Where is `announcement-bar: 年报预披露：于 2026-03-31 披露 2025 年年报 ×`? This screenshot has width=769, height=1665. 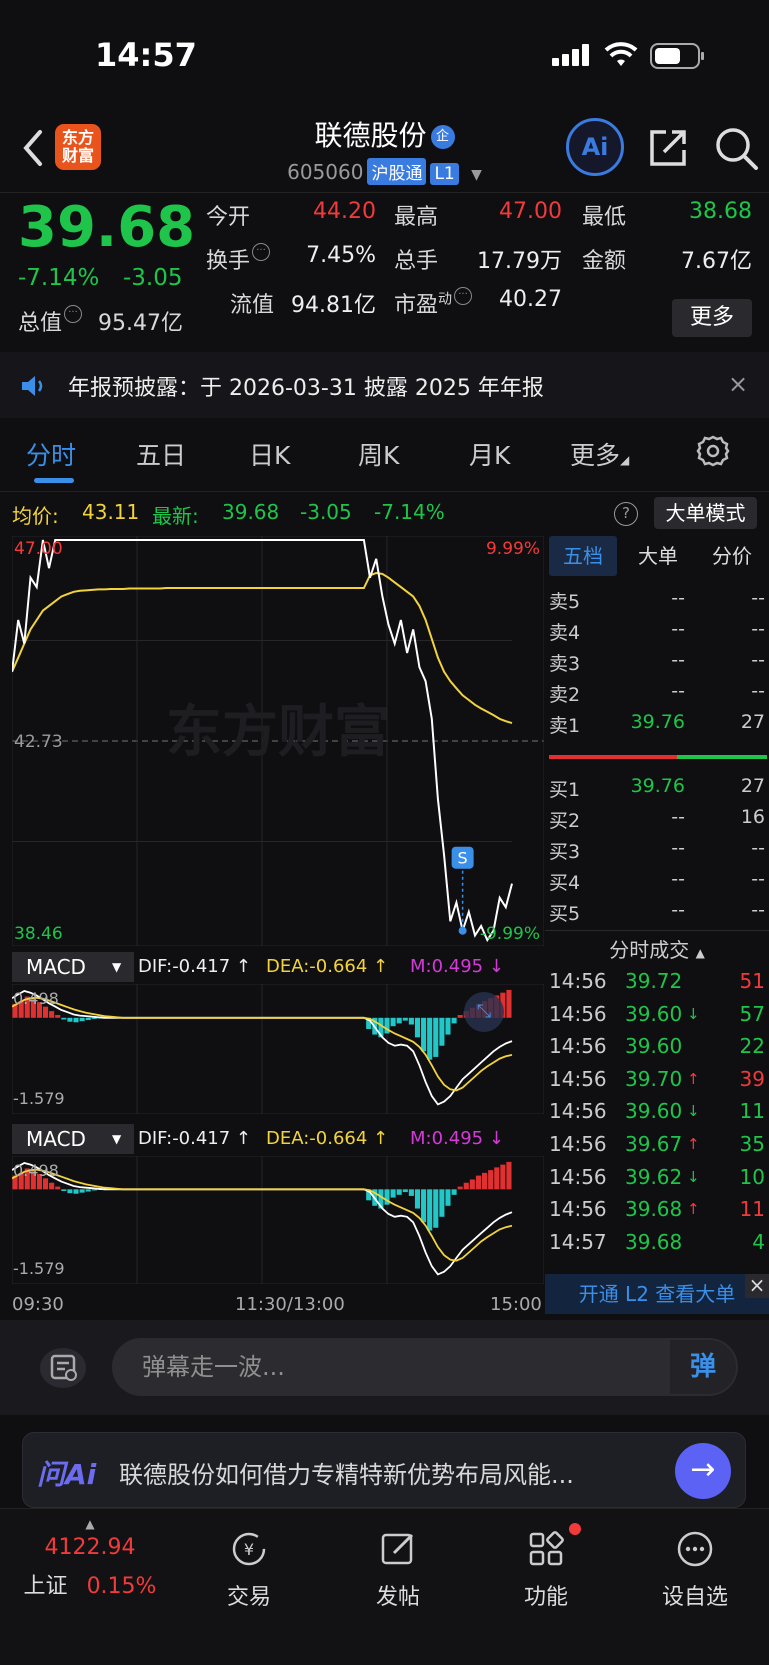 announcement-bar: 年报预披露：于 2026-03-31 披露 2025 年年报 × is located at coordinates (384, 385).